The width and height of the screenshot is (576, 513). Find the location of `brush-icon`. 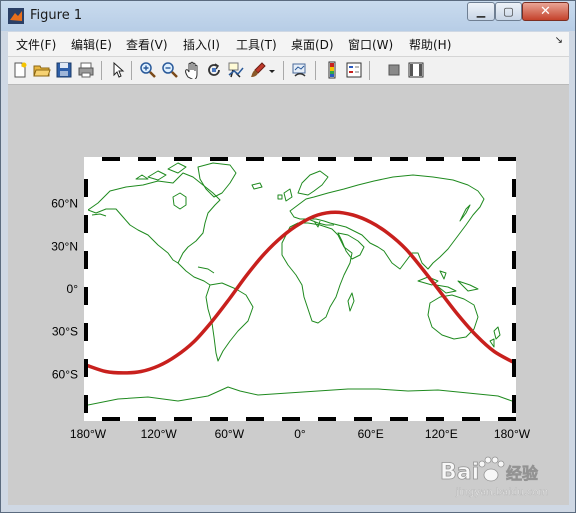

brush-icon is located at coordinates (258, 70).